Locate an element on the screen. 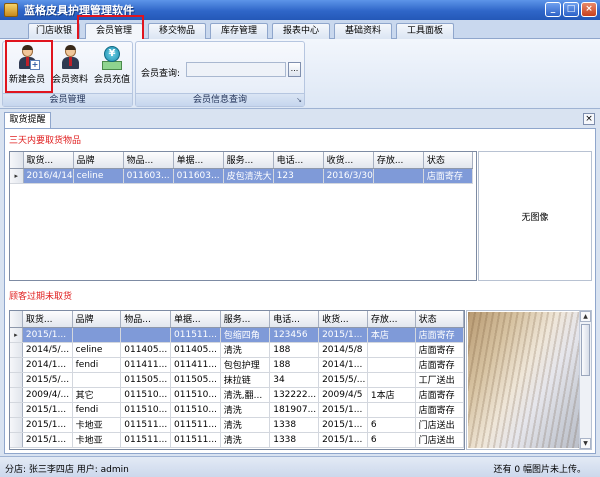 The image size is (600, 477). table-cell is located at coordinates (146, 335).